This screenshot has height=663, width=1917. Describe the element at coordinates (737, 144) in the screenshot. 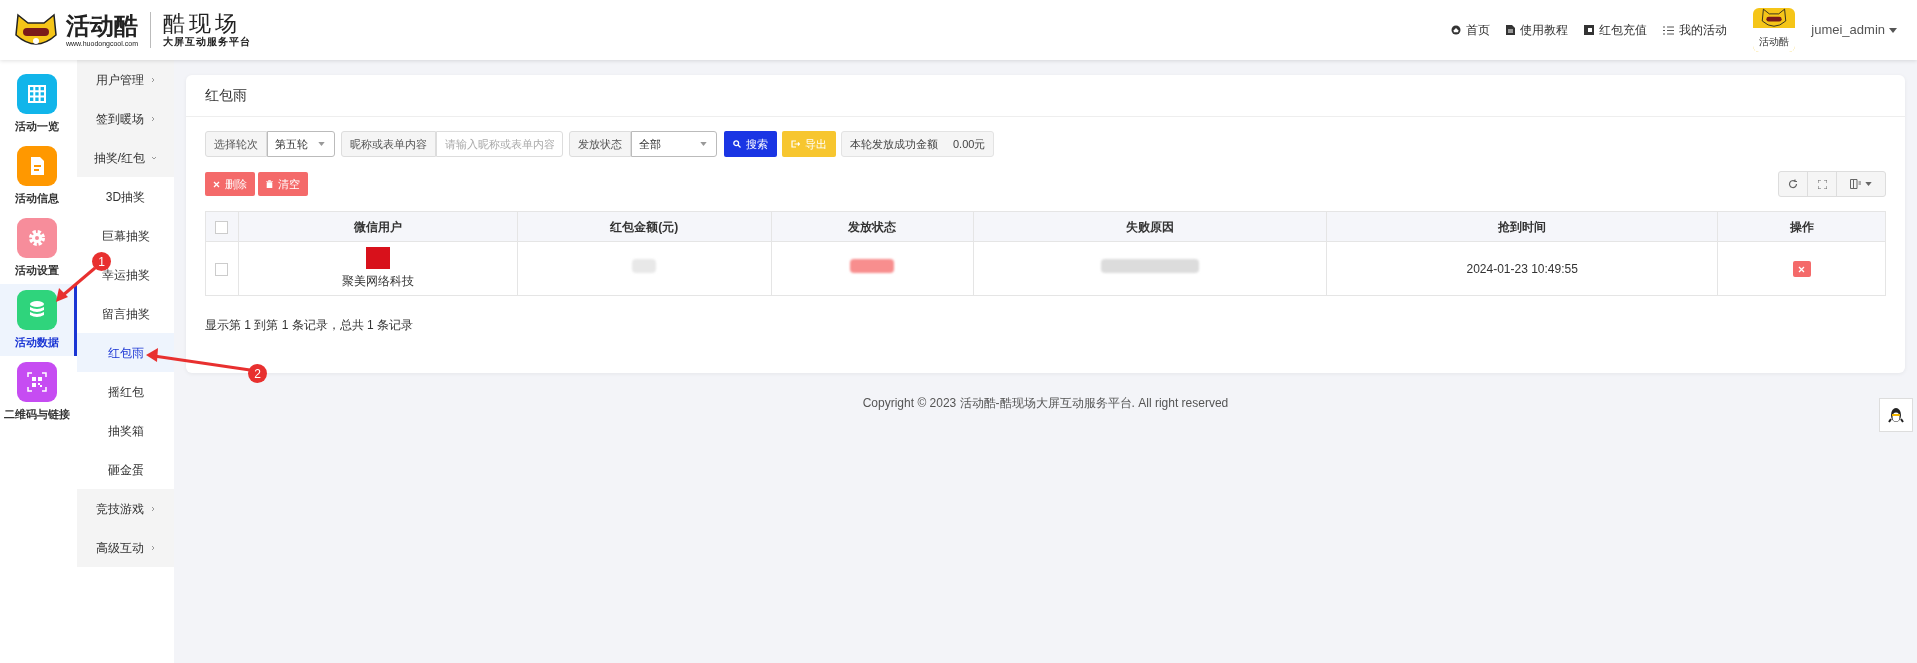

I see `search-icon` at that location.